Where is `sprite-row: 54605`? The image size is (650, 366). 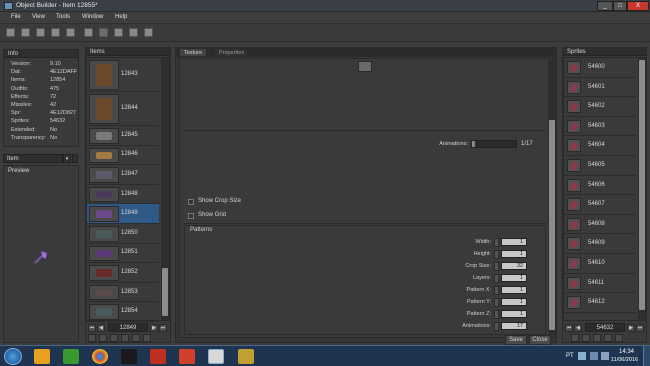
sprite-row: 54605 is located at coordinates (600, 166).